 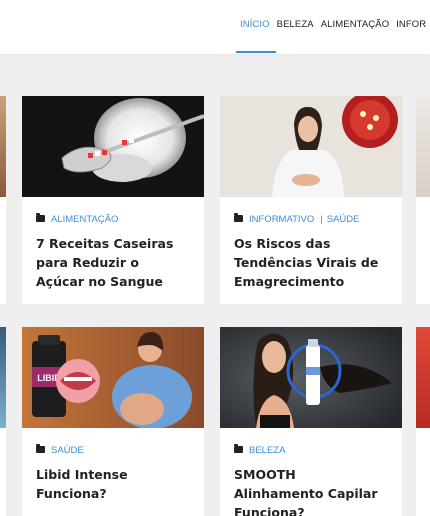 I want to click on category-link: ALIMENTAÇÃO, so click(x=84, y=219).